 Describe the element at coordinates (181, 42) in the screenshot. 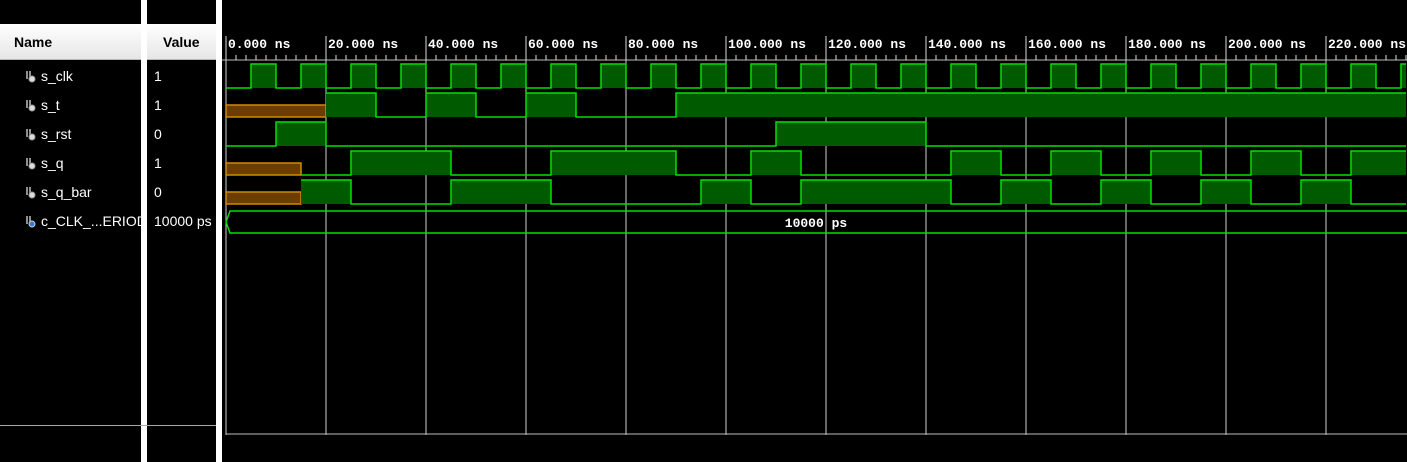

I see `value-column-header: Value` at that location.